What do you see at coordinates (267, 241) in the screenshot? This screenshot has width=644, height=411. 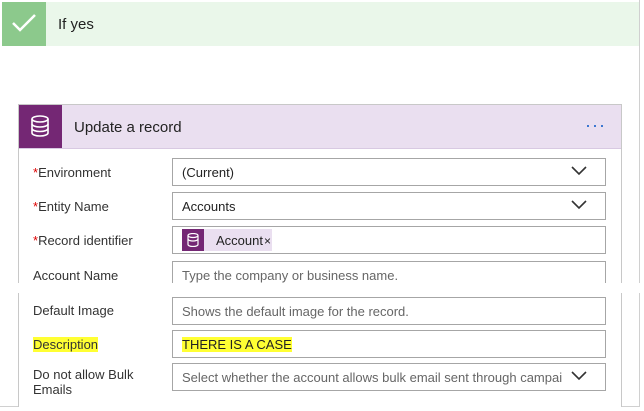 I see `token-remove-button: ×` at bounding box center [267, 241].